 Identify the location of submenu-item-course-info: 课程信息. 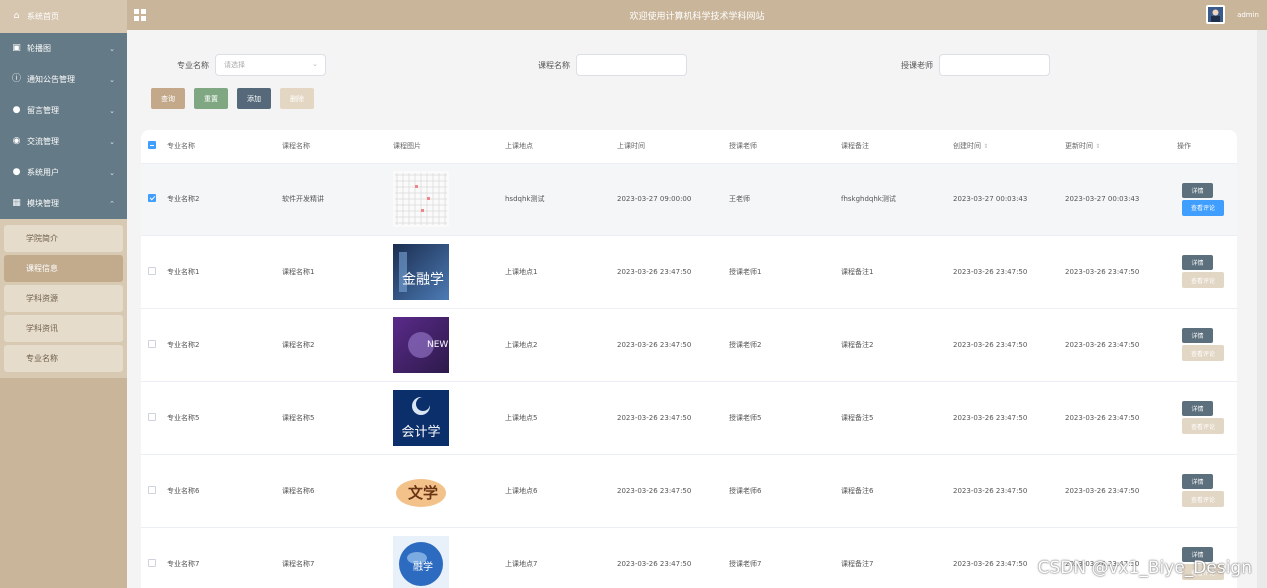
(63, 268).